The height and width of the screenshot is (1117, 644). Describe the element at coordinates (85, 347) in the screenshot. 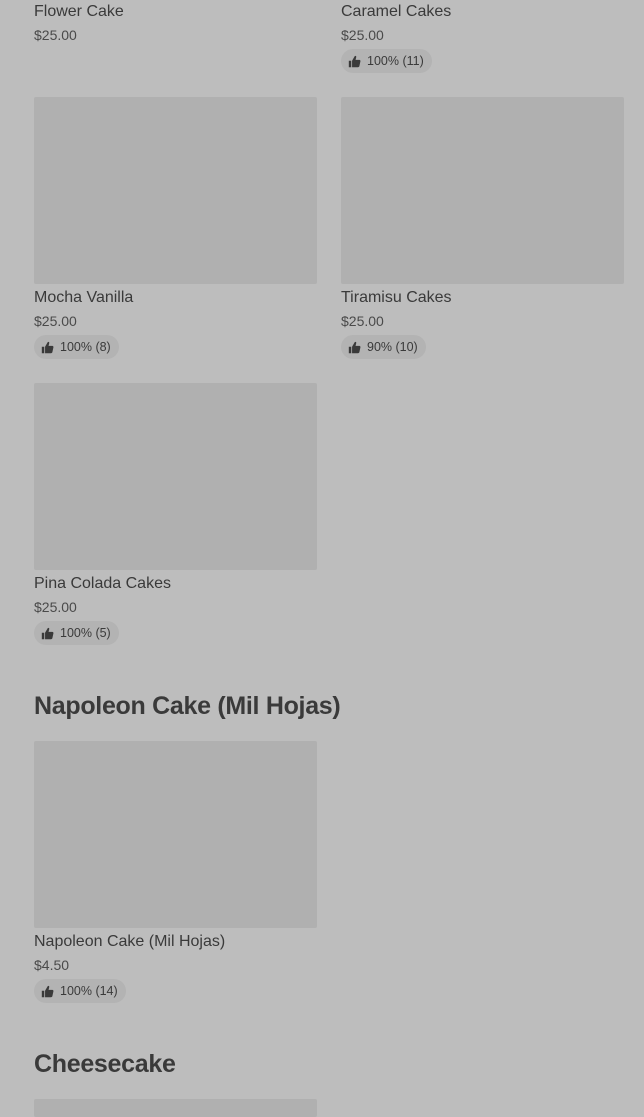

I see `rating-text: 100% (8)` at that location.